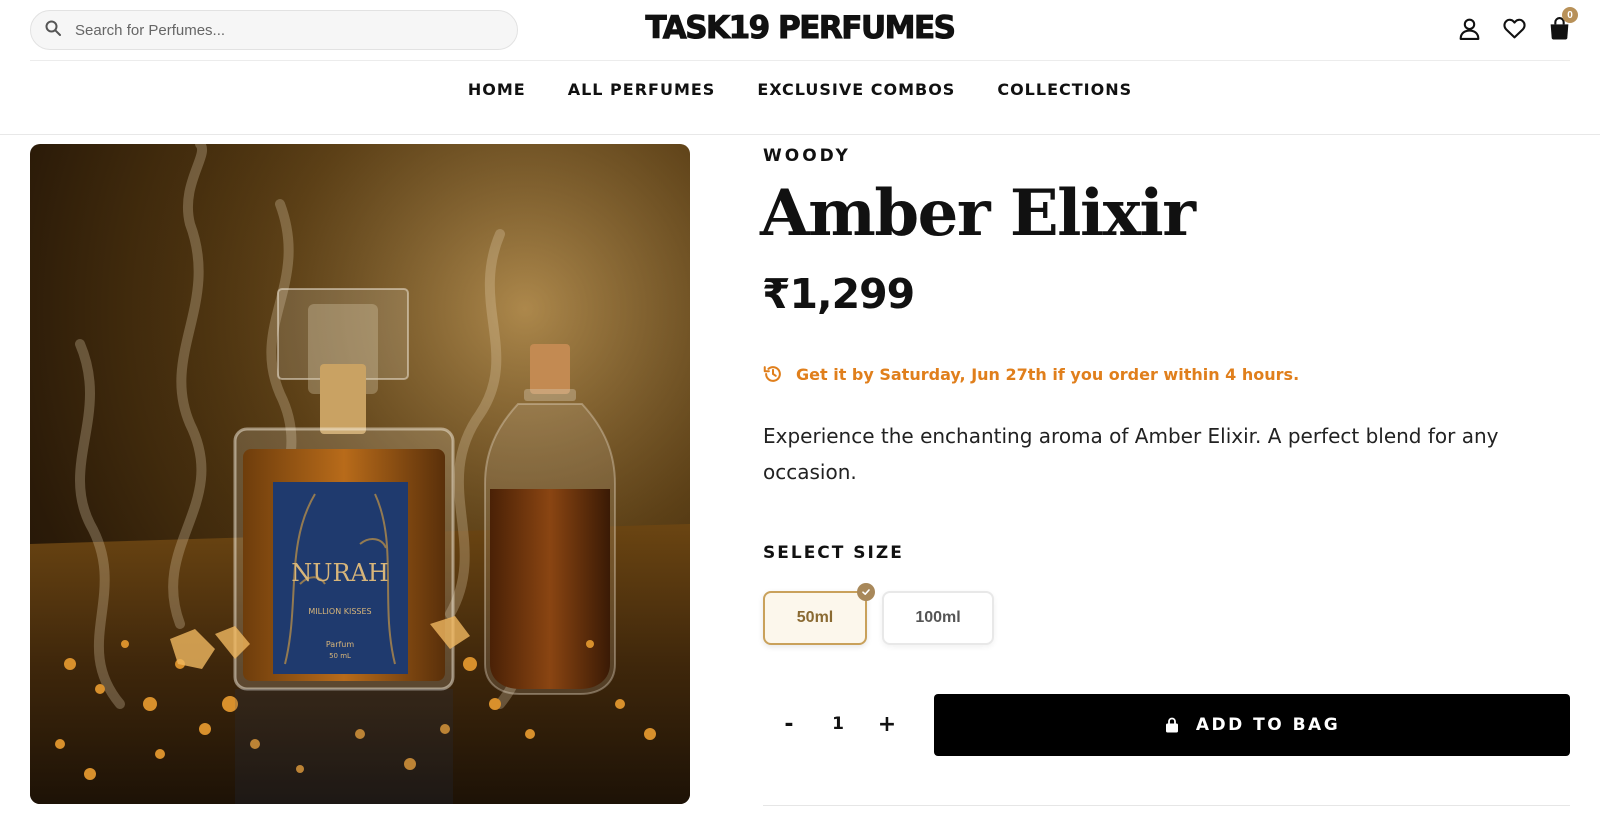  I want to click on lock-bag-icon, so click(1171, 725).